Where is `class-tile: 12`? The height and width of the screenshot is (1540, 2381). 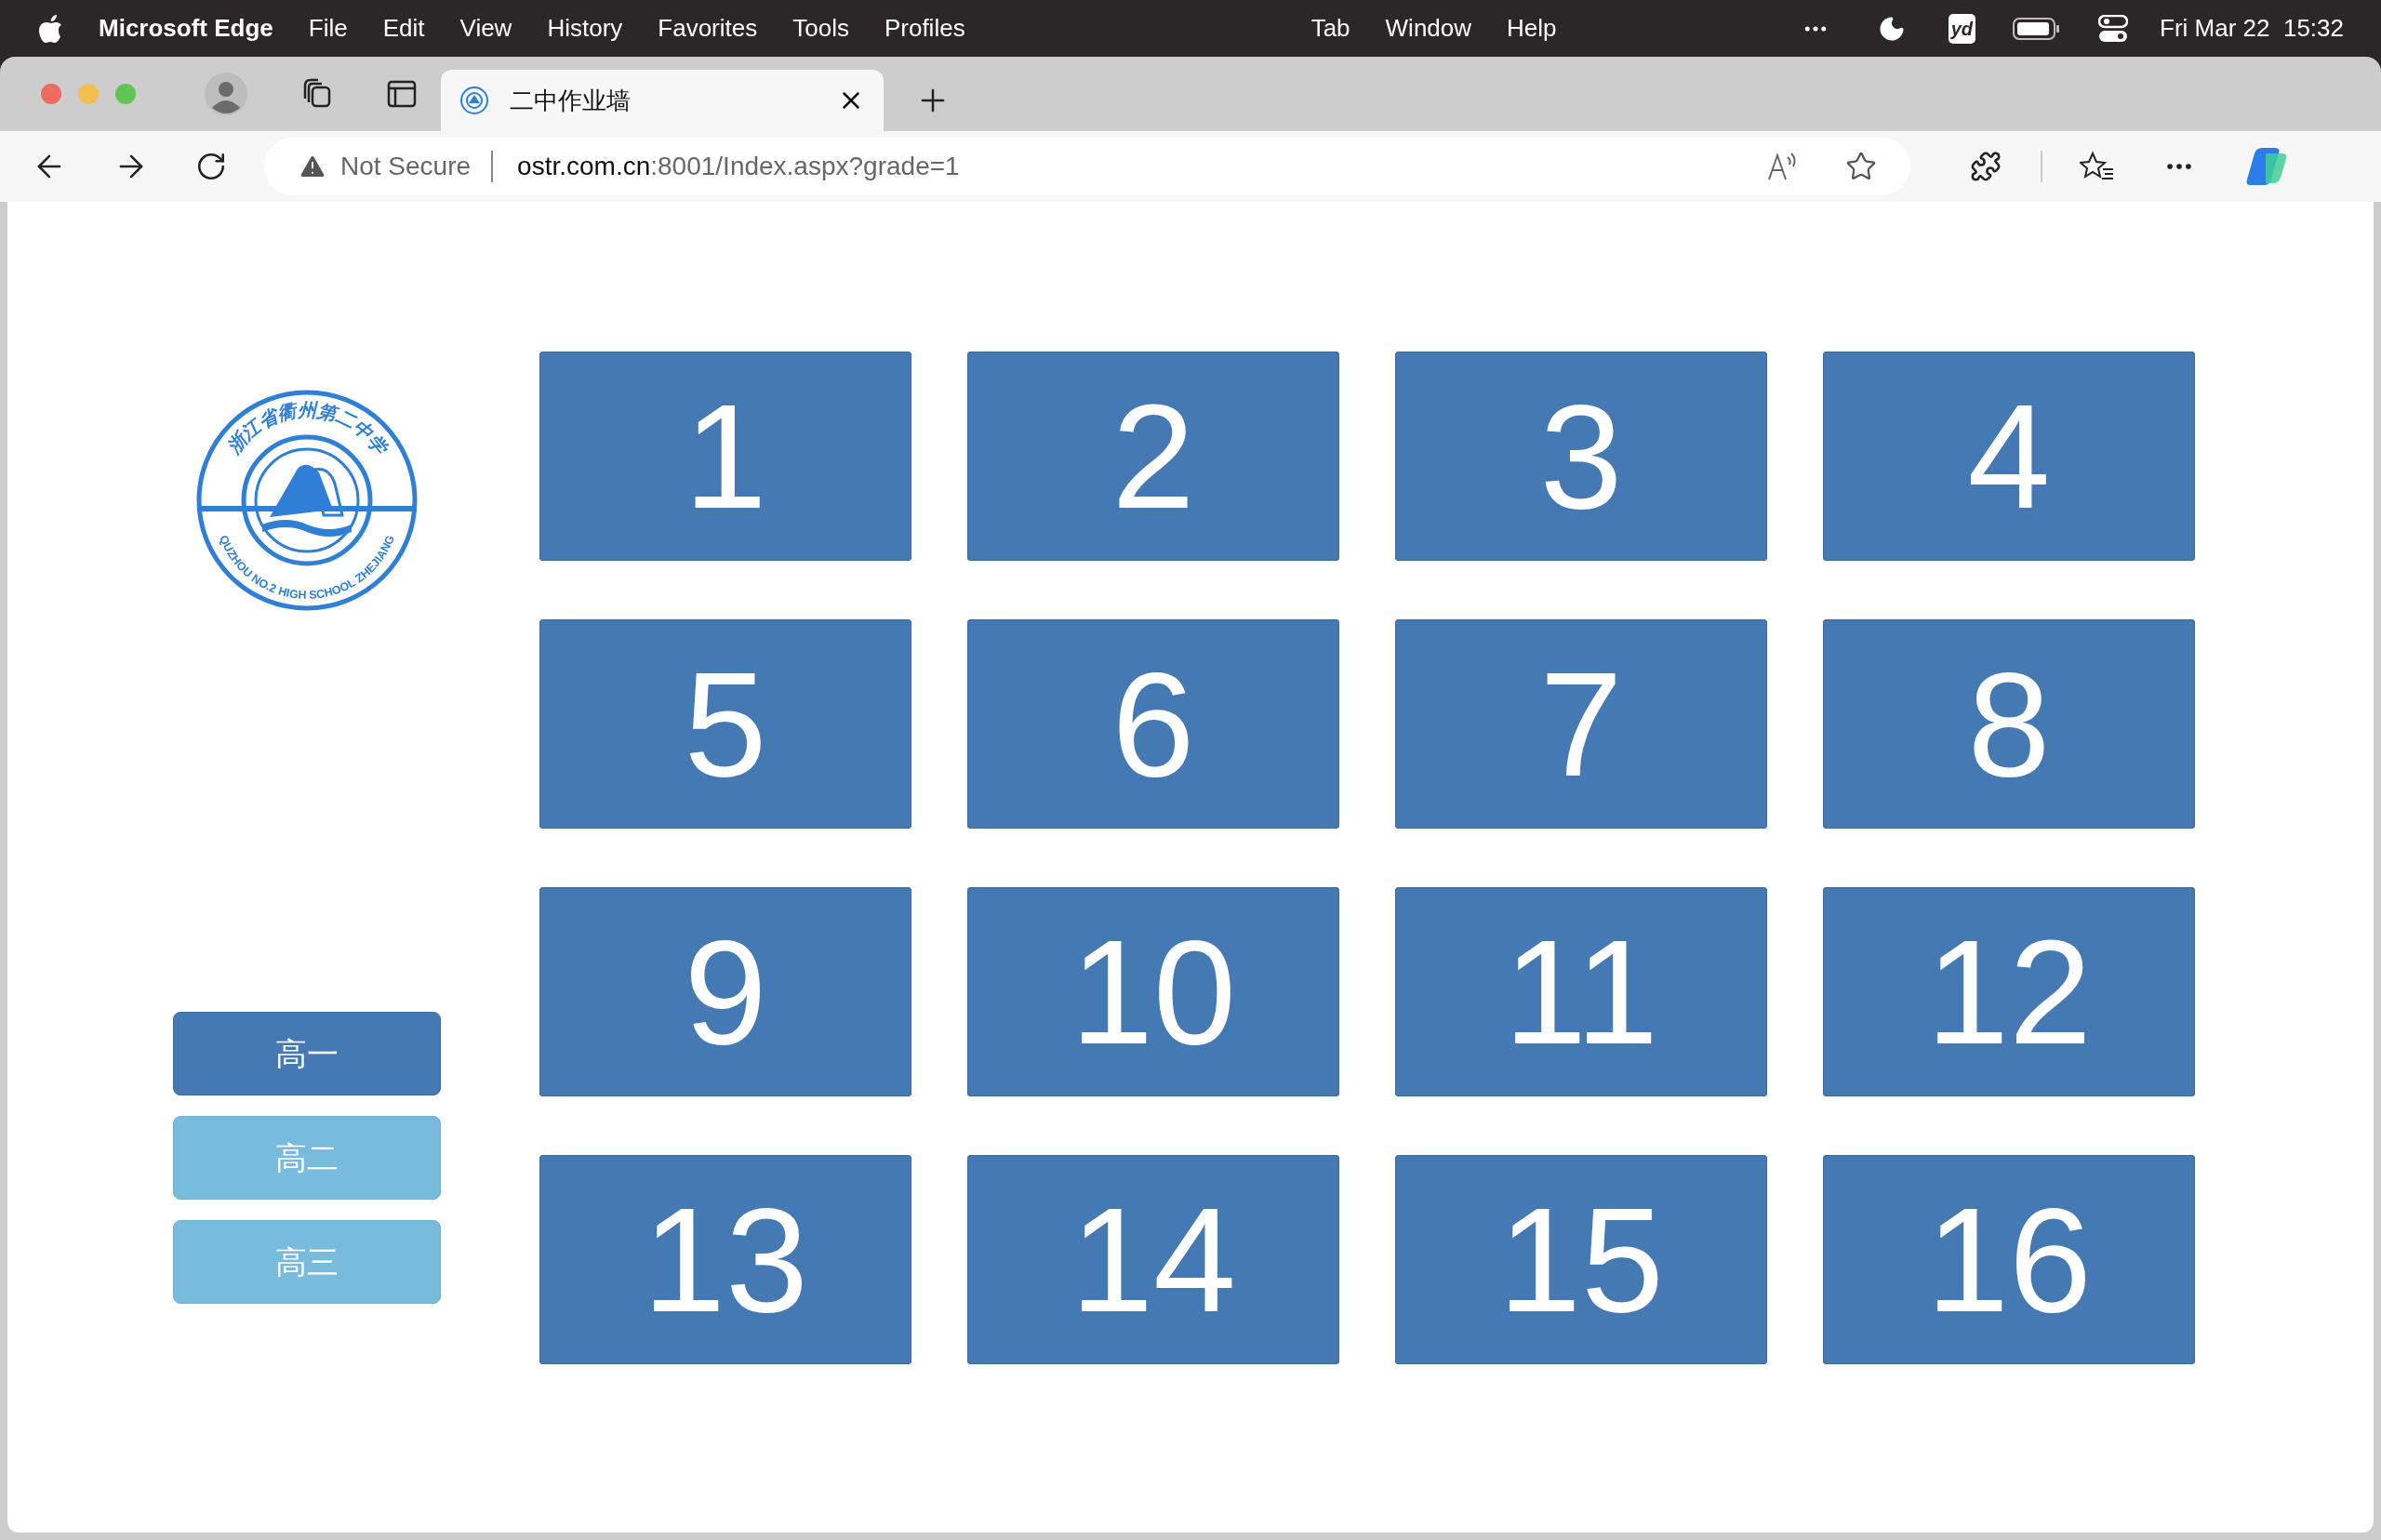 class-tile: 12 is located at coordinates (2009, 991).